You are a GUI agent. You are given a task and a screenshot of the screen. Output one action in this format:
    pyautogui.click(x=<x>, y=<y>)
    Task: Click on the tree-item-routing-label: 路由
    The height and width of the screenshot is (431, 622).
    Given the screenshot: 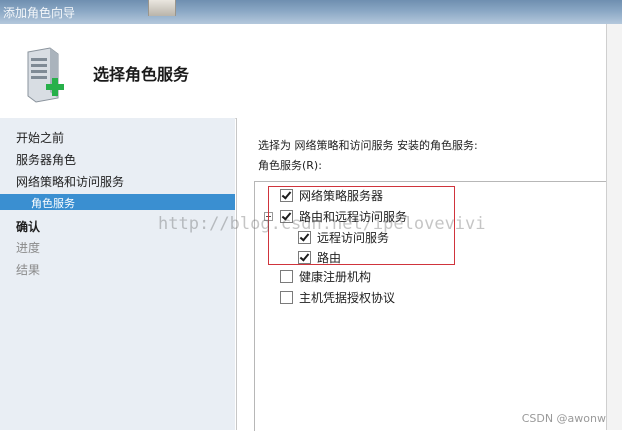 What is the action you would take?
    pyautogui.click(x=329, y=258)
    